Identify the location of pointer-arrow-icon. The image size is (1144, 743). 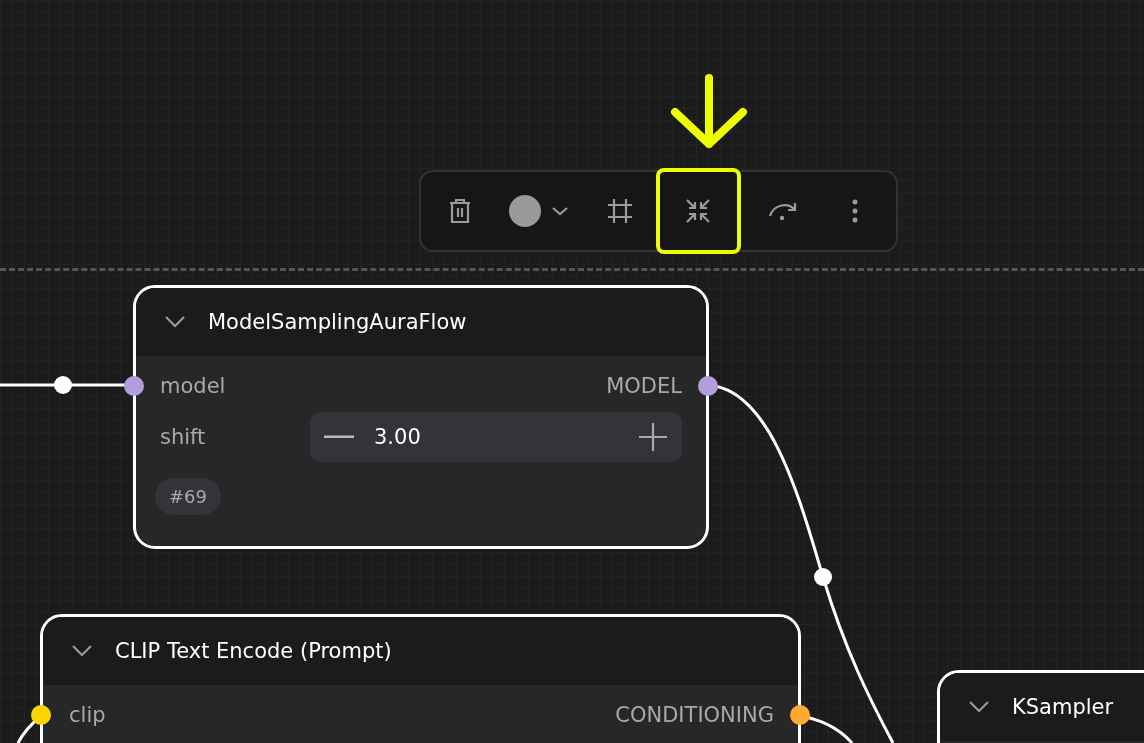
(709, 112).